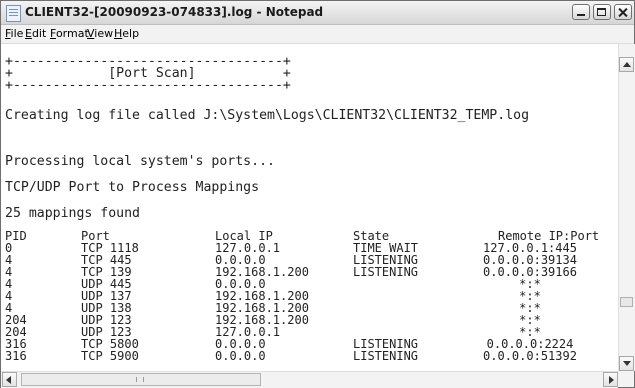  What do you see at coordinates (126, 33) in the screenshot?
I see `menu-help: Help` at bounding box center [126, 33].